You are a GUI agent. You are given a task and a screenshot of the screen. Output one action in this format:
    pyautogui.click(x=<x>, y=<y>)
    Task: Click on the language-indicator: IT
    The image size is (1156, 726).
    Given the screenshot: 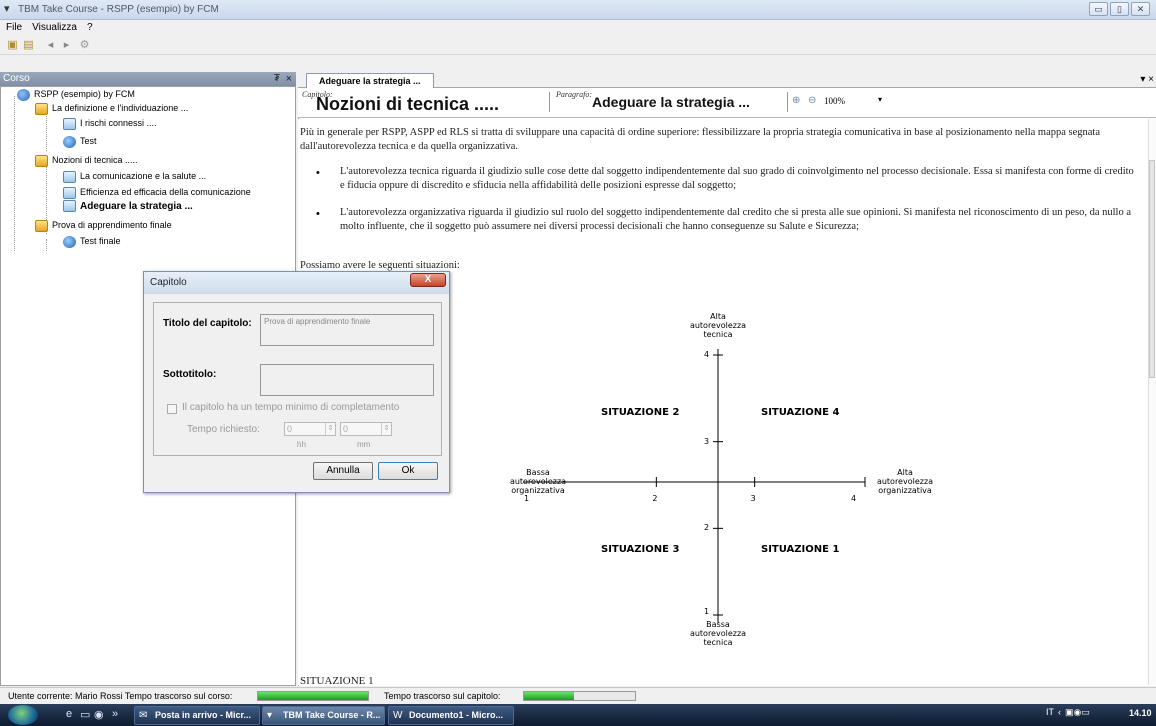 What is the action you would take?
    pyautogui.click(x=1050, y=712)
    